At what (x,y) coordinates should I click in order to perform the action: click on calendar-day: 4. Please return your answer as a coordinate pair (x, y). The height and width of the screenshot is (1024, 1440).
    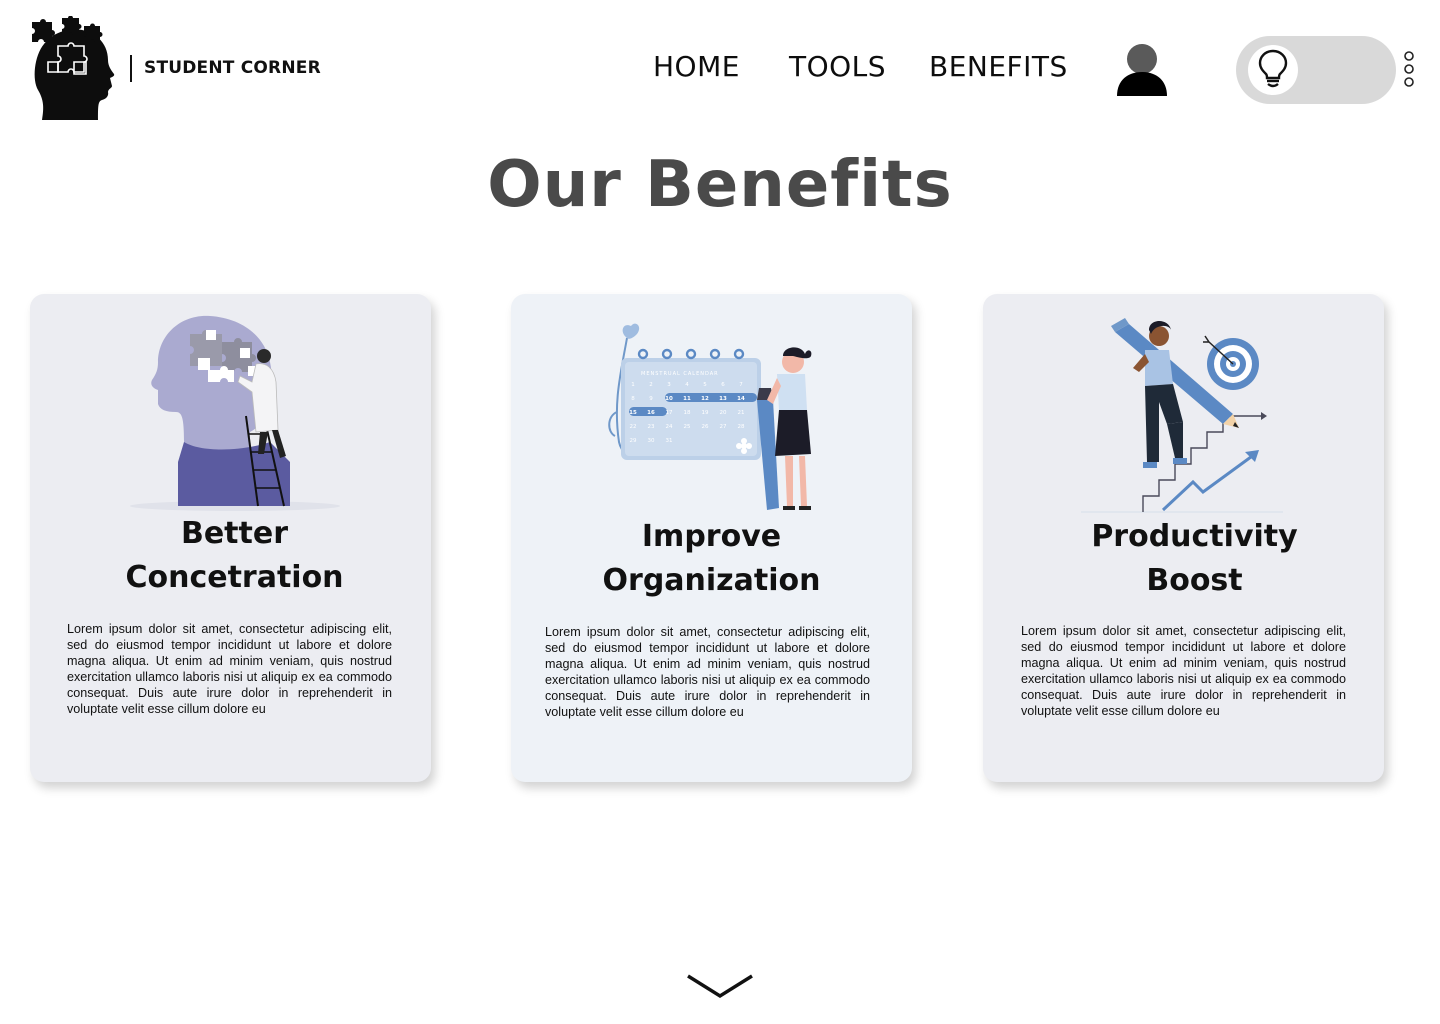
    Looking at the image, I should click on (687, 385).